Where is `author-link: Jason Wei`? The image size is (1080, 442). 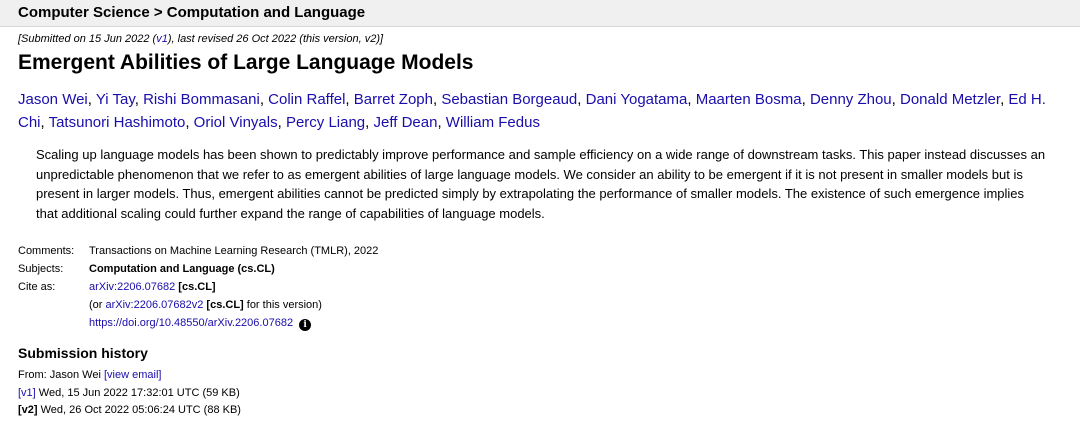 author-link: Jason Wei is located at coordinates (53, 99).